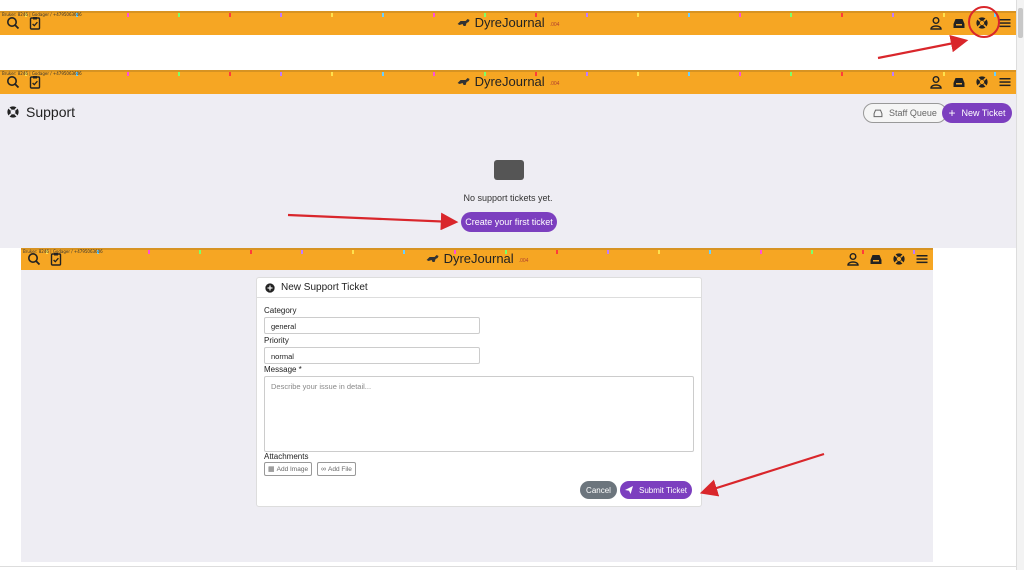  I want to click on create-first-ticket-button: Create your first ticket, so click(509, 222).